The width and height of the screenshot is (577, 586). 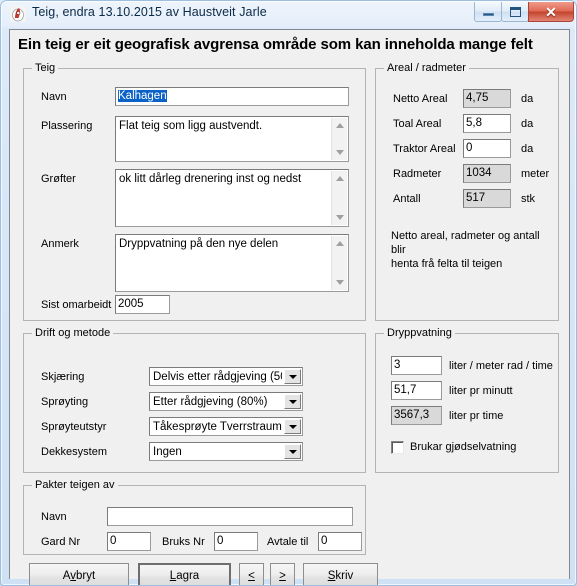 What do you see at coordinates (74, 452) in the screenshot?
I see `label-dekkesystem: Dekkesystem` at bounding box center [74, 452].